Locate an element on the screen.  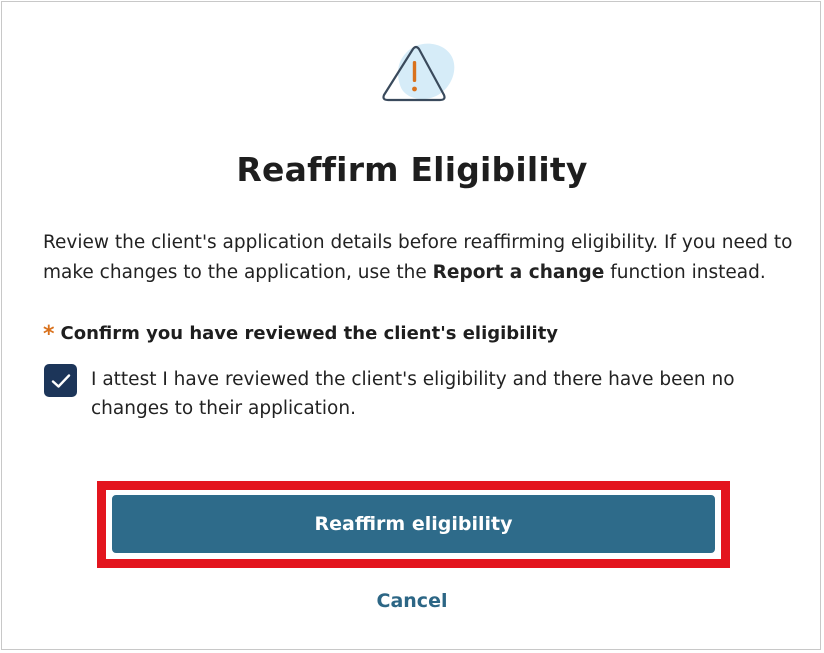
attest-checkbox is located at coordinates (60, 380).